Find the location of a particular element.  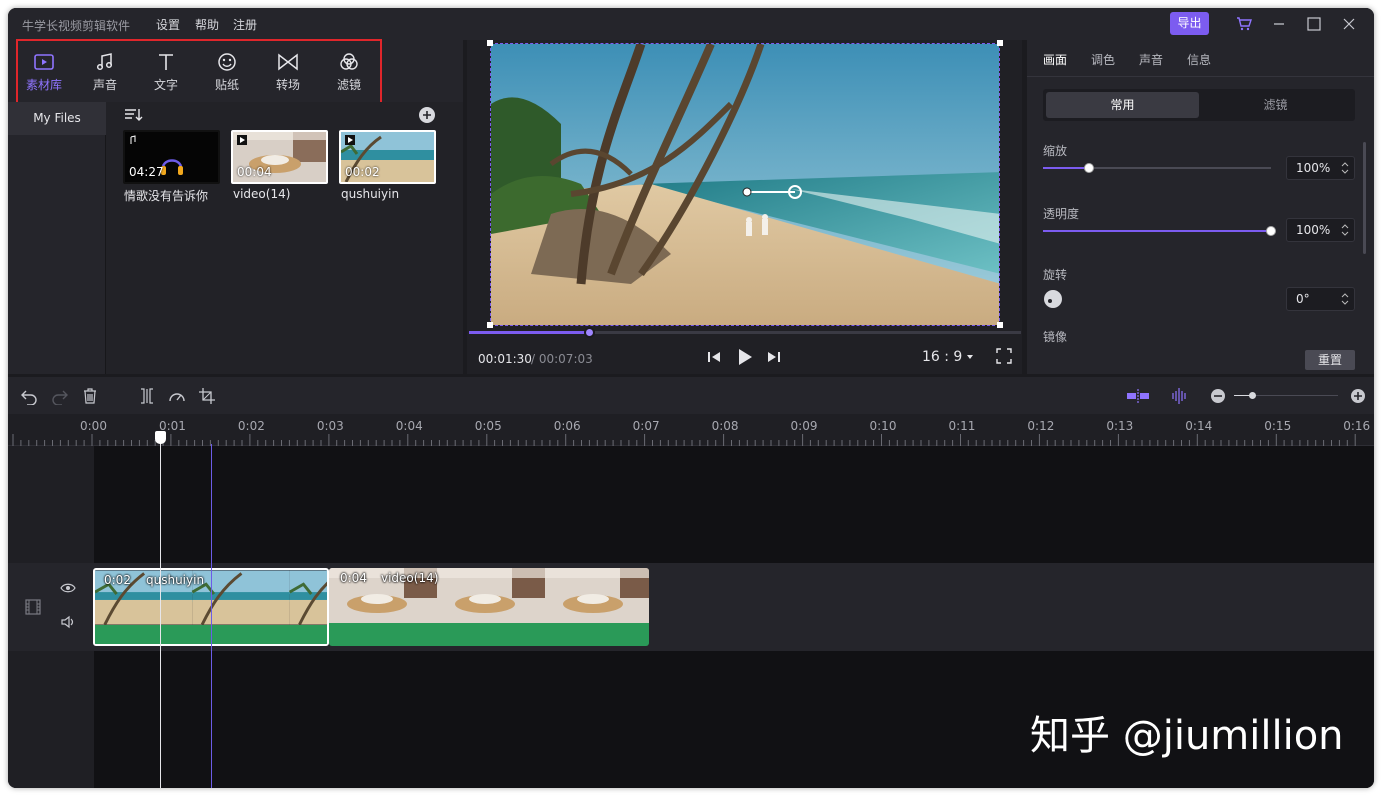

fullscreen-icon is located at coordinates (1004, 356).